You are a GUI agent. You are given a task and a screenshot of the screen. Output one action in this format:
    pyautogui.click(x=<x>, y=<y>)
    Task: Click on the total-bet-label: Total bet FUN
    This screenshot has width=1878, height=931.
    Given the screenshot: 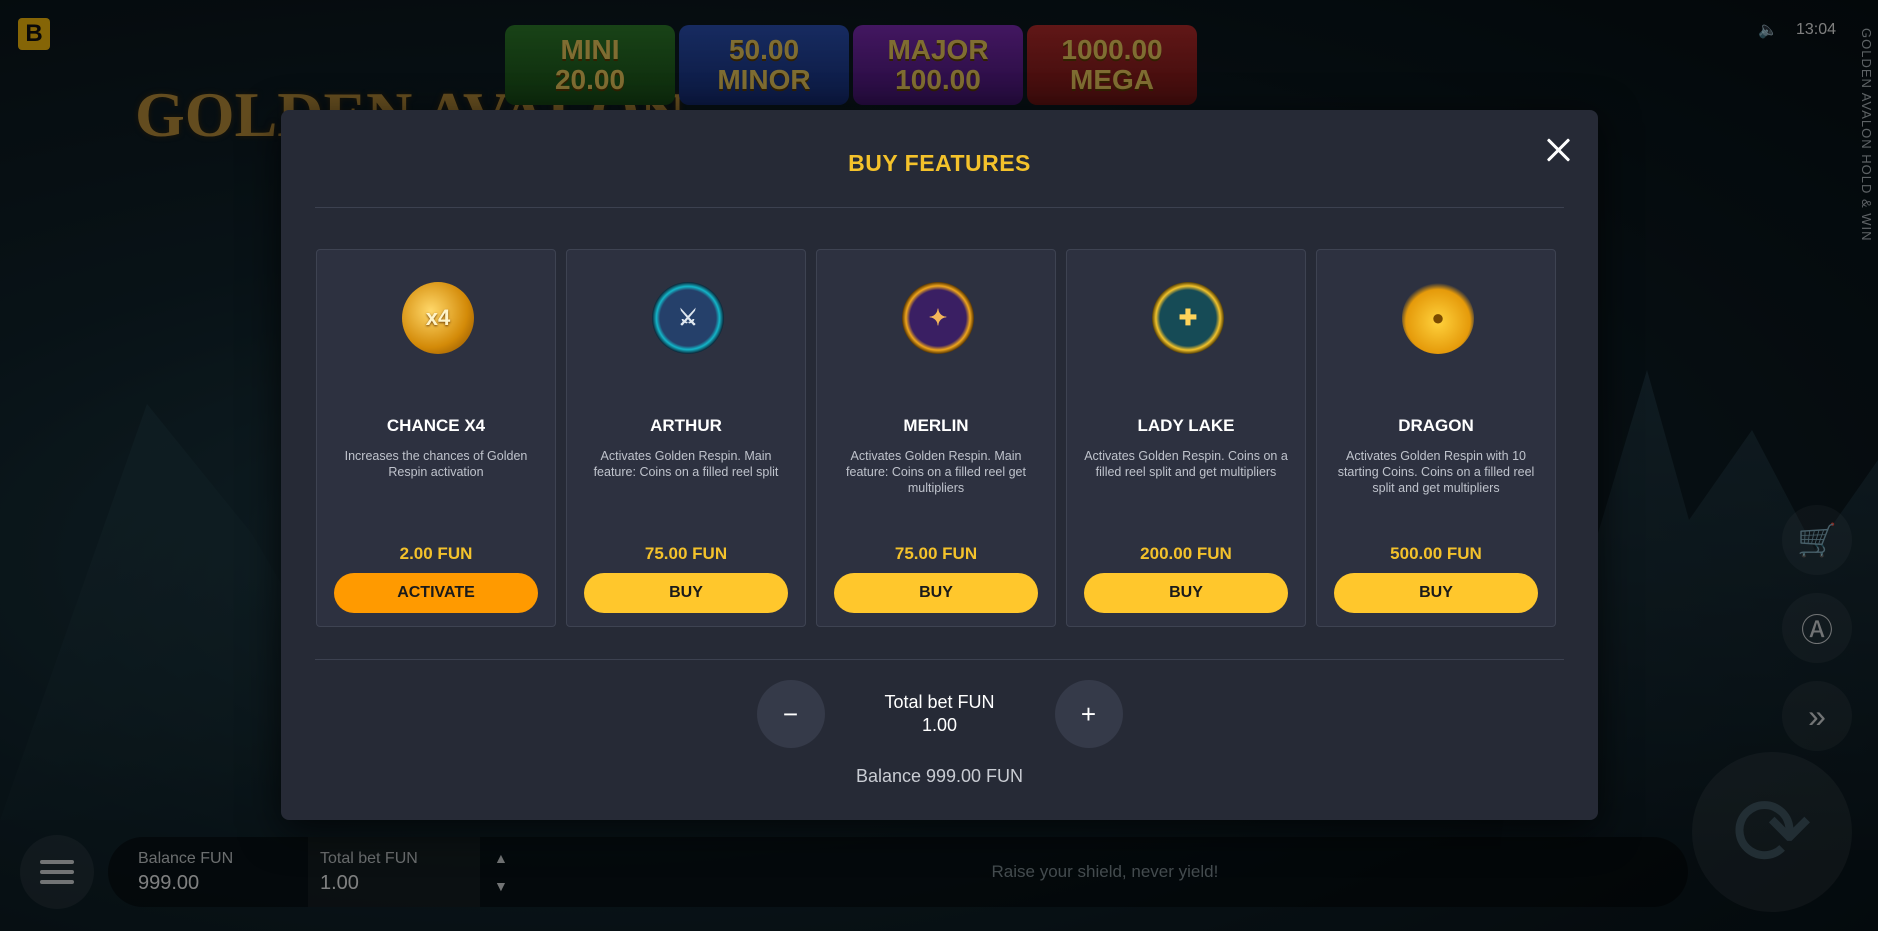 What is the action you would take?
    pyautogui.click(x=939, y=702)
    